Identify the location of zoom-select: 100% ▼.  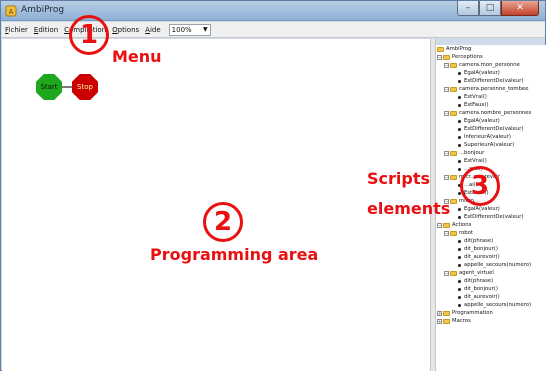
(189, 29).